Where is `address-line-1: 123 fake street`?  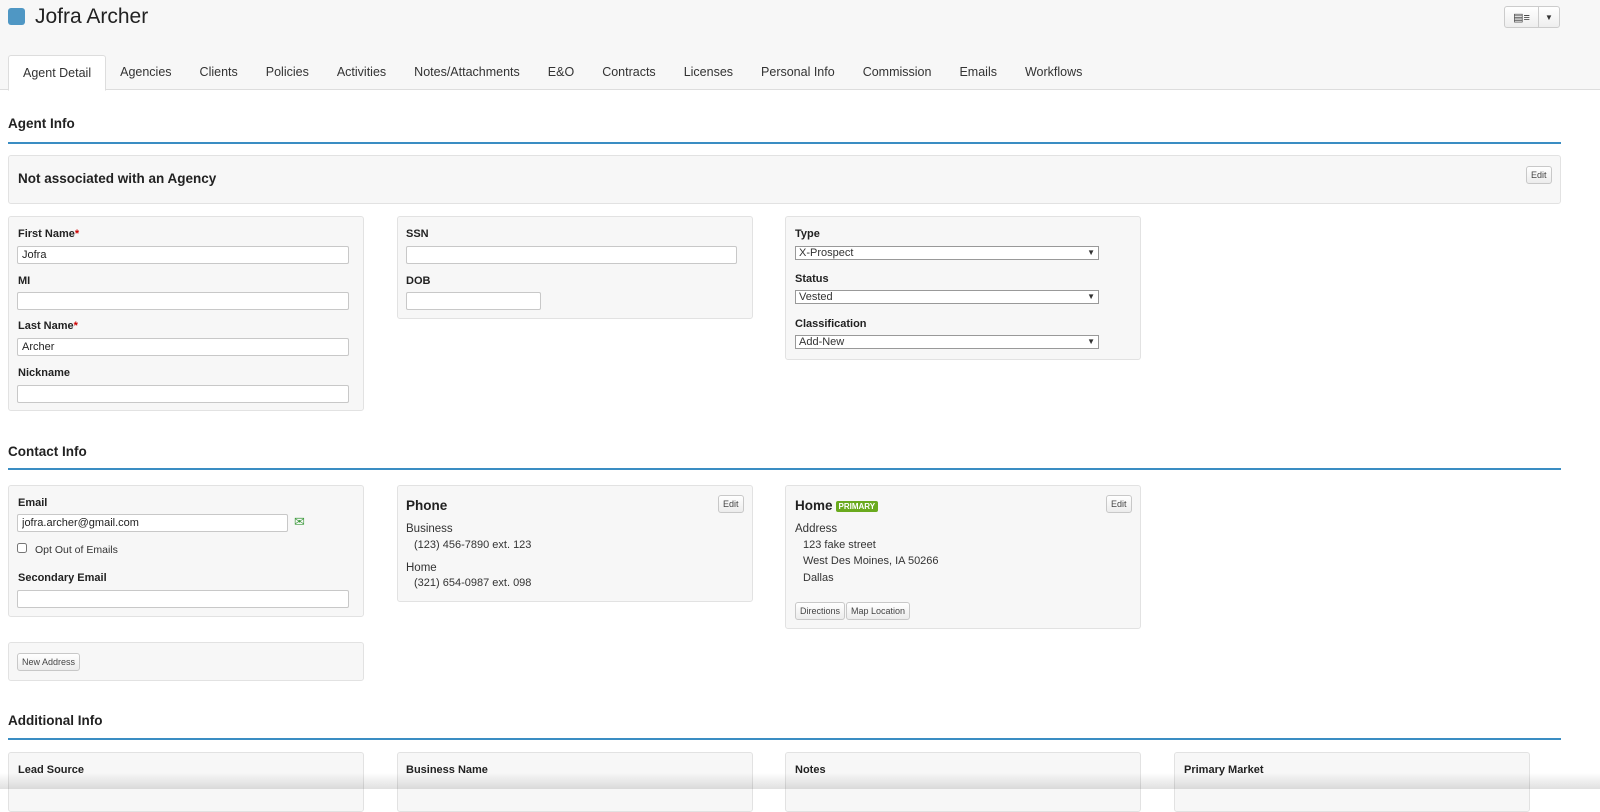 address-line-1: 123 fake street is located at coordinates (839, 545).